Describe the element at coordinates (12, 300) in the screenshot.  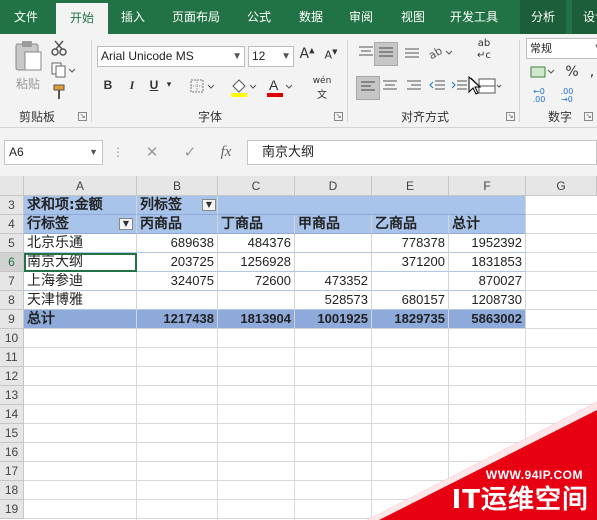
I see `row-header: 8` at that location.